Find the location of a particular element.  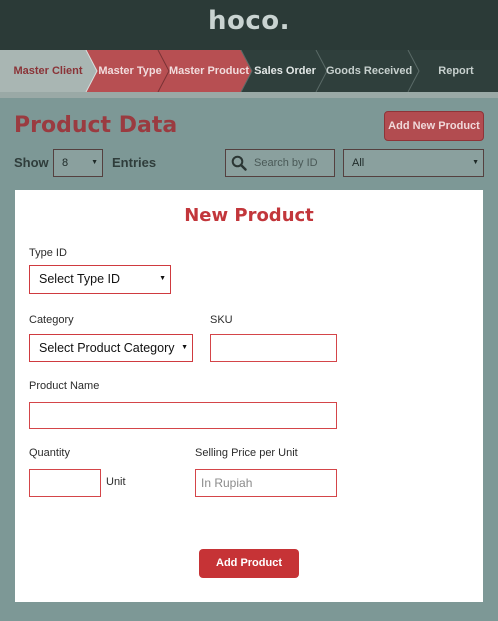

type-id-value: Select Type ID is located at coordinates (80, 279).